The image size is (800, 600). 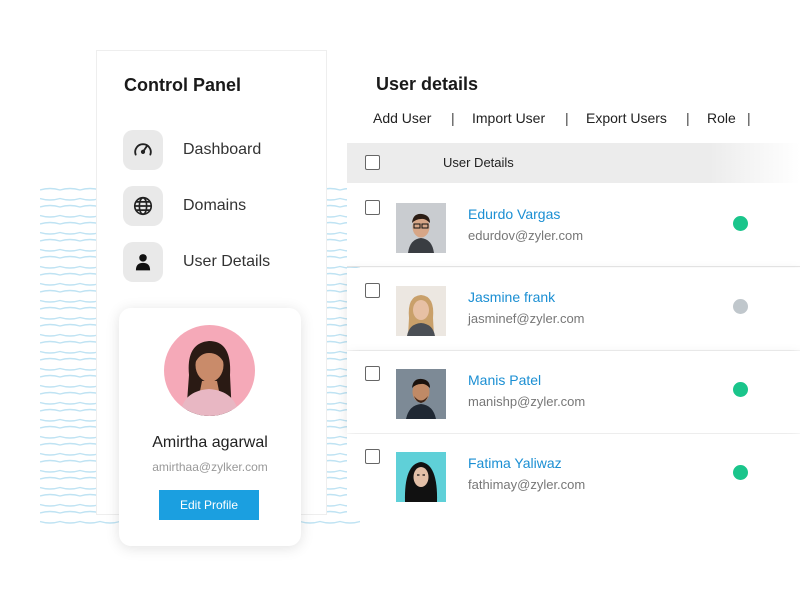 I want to click on table-row: Manis Patel manishp@zyler.com, so click(x=573, y=392).